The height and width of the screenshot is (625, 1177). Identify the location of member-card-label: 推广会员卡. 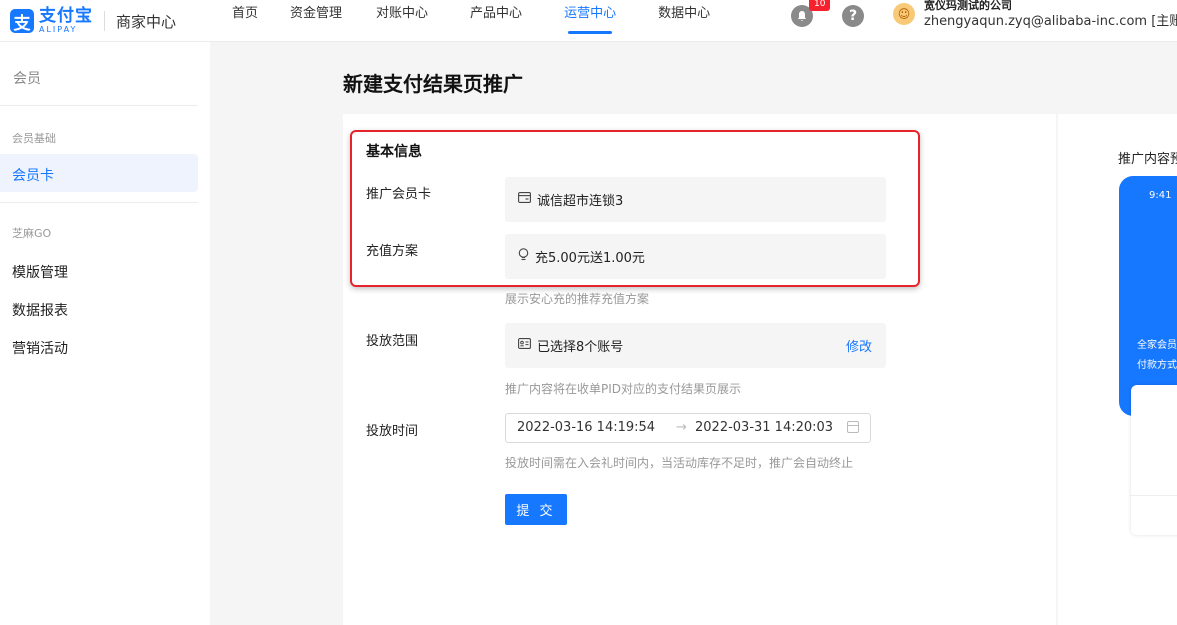
(399, 194).